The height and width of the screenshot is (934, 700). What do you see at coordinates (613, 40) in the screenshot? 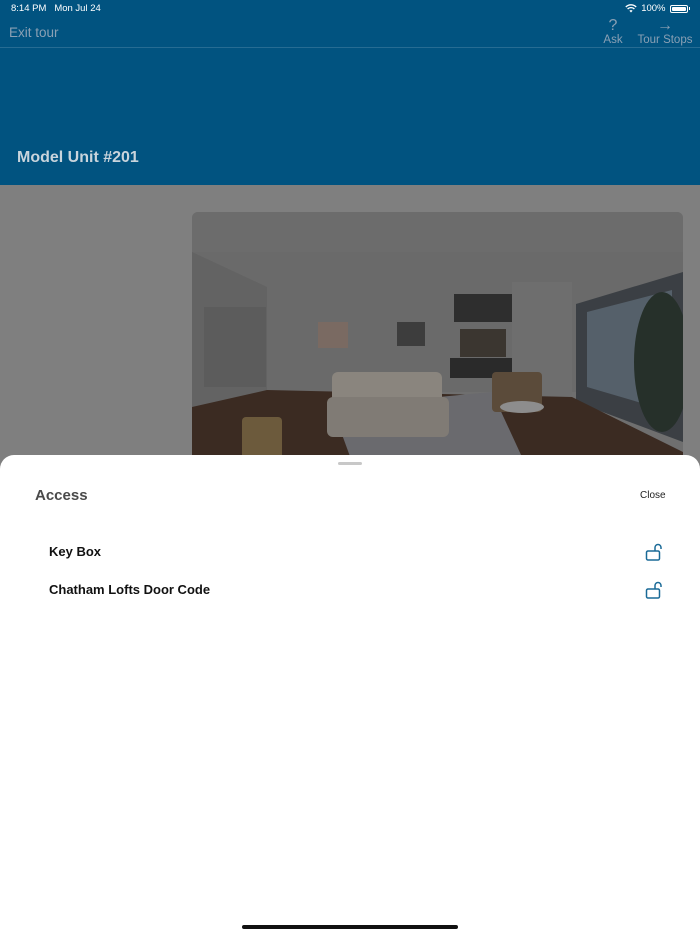
I see `ask-label: Ask` at bounding box center [613, 40].